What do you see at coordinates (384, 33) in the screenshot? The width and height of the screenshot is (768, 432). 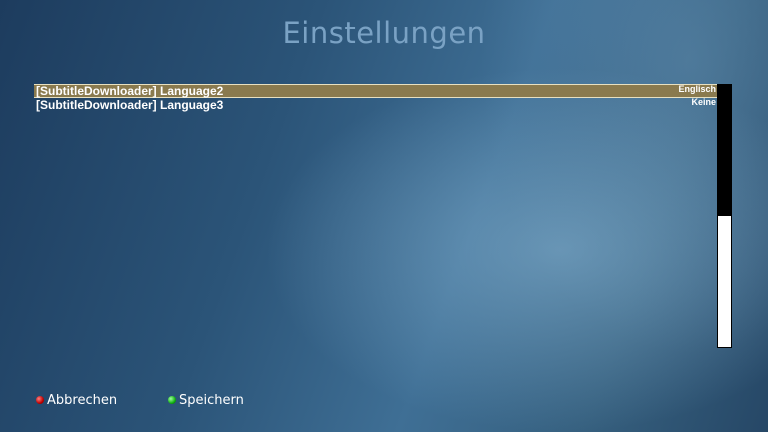 I see `page-title: Einstellungen` at bounding box center [384, 33].